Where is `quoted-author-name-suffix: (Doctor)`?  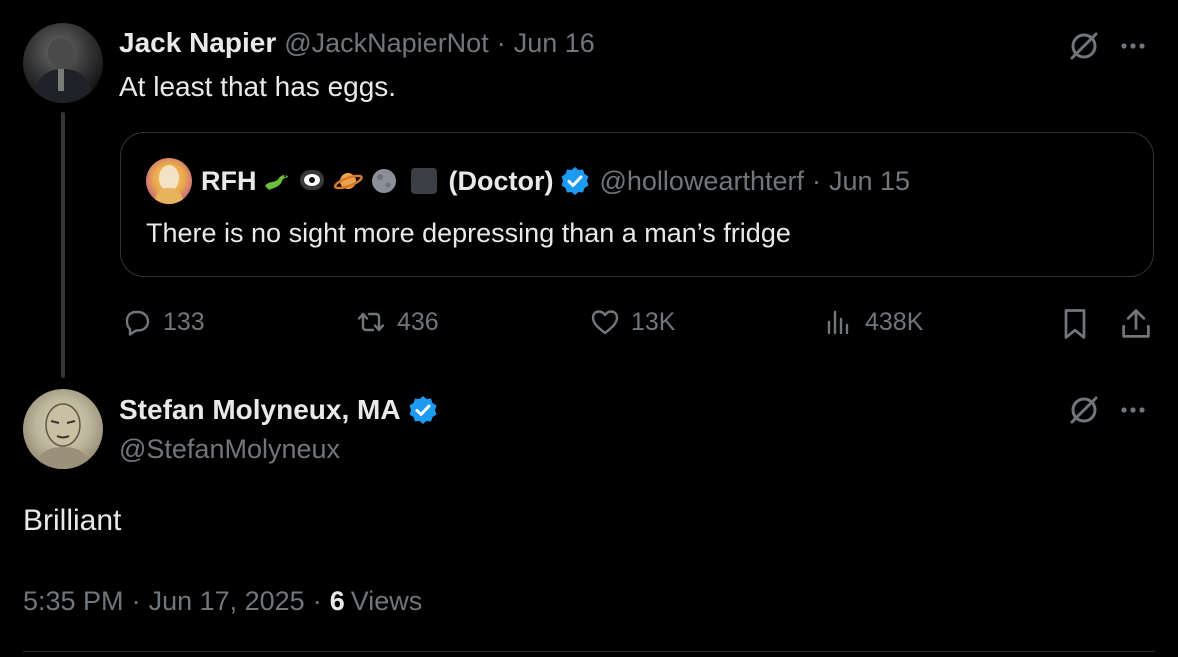 quoted-author-name-suffix: (Doctor) is located at coordinates (501, 181).